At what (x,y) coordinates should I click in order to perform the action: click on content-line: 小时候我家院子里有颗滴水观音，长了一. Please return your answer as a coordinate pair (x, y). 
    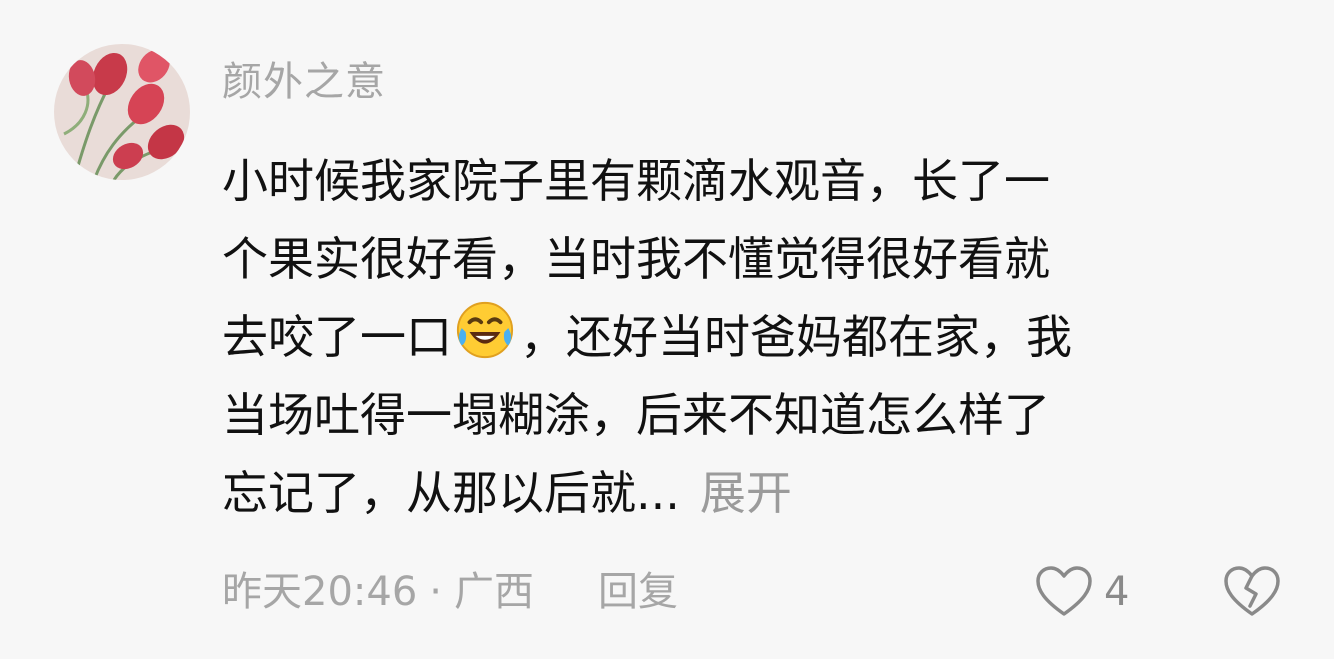
    Looking at the image, I should click on (636, 181).